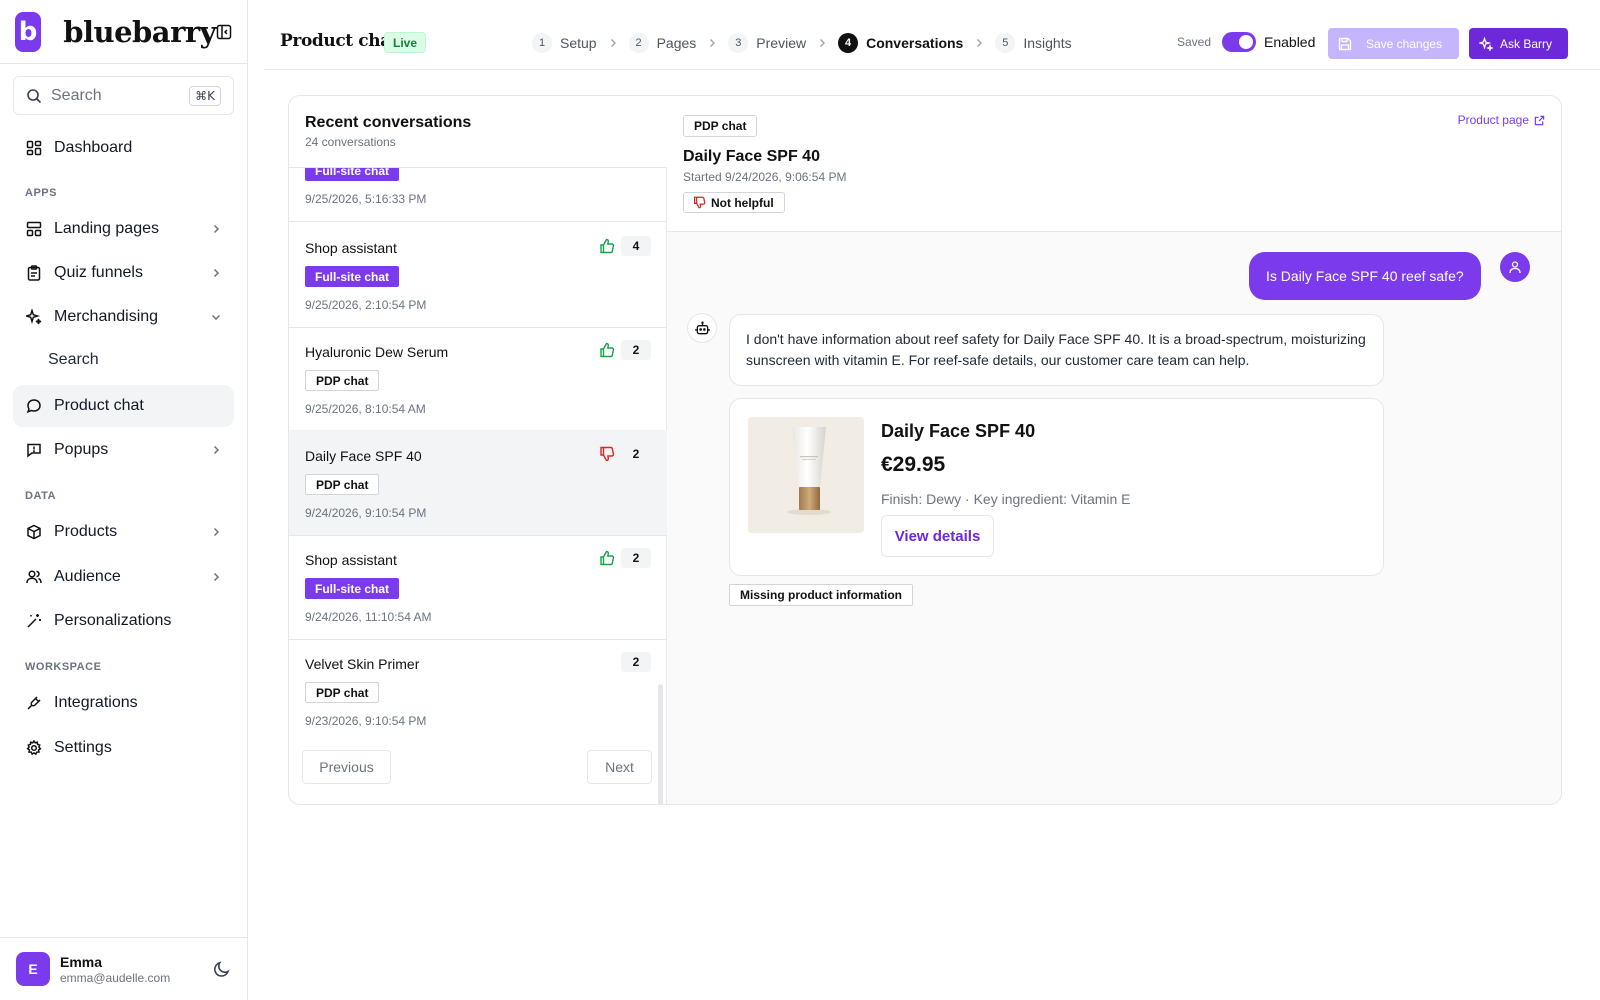  Describe the element at coordinates (900, 43) in the screenshot. I see `step-conversations: 4 Conversations` at that location.